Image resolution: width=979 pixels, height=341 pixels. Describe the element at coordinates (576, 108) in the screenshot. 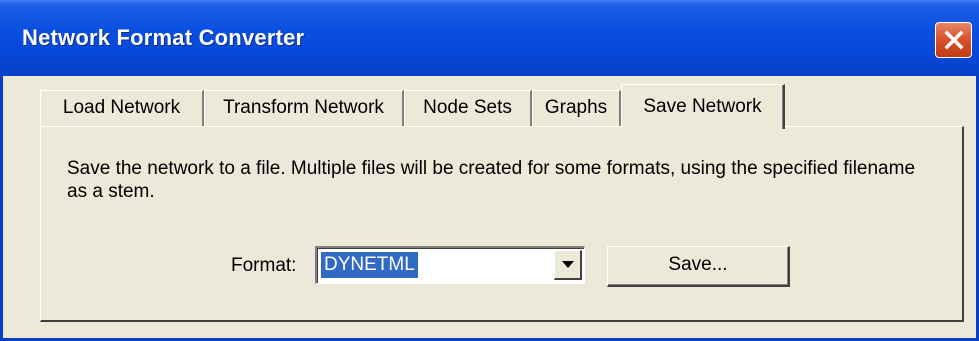

I see `tab-graphs: Graphs` at that location.